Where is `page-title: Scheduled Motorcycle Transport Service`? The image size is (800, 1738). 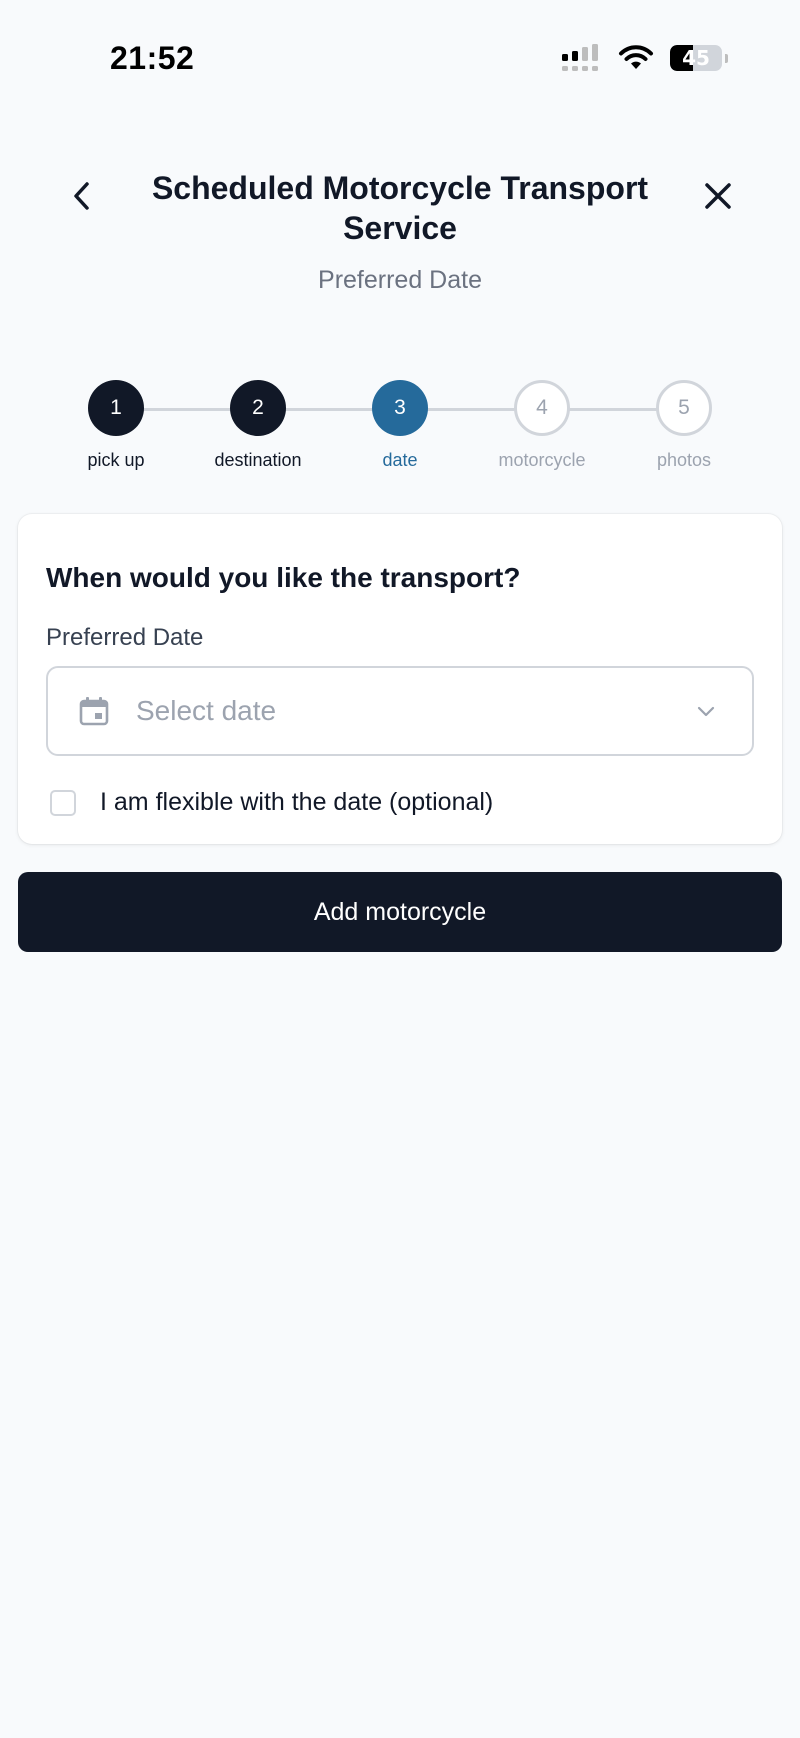
page-title: Scheduled Motorcycle Transport Service is located at coordinates (400, 208).